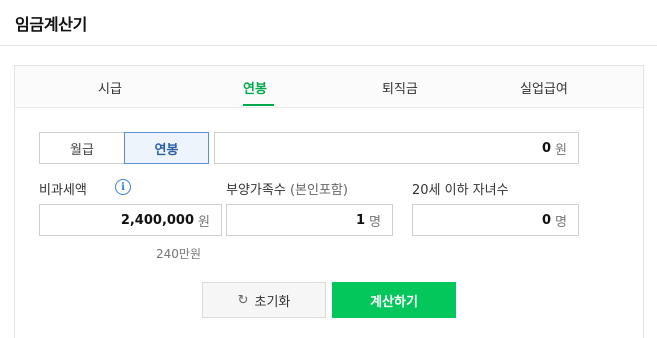 This screenshot has width=657, height=338. I want to click on children-label: 20세 이하 자녀수, so click(460, 190).